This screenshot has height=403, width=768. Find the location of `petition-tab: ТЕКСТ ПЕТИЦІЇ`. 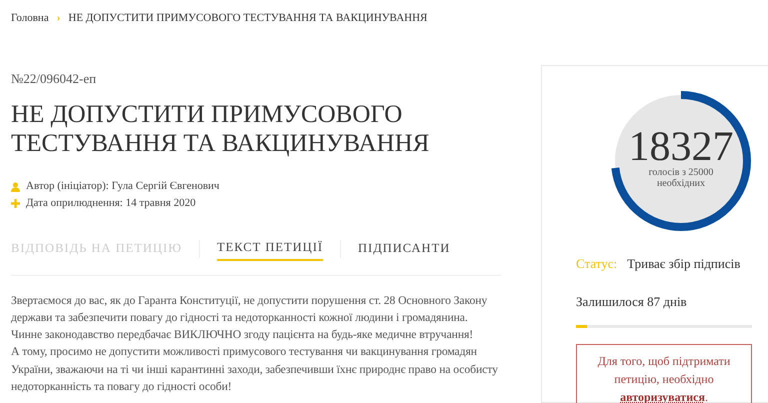

petition-tab: ТЕКСТ ПЕТИЦІЇ is located at coordinates (270, 249).